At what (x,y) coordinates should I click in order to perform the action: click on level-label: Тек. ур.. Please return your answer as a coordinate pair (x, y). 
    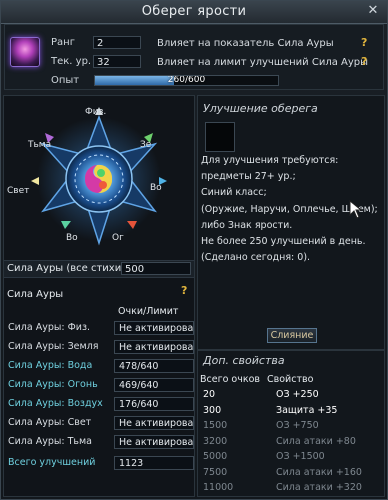
    Looking at the image, I should click on (71, 61).